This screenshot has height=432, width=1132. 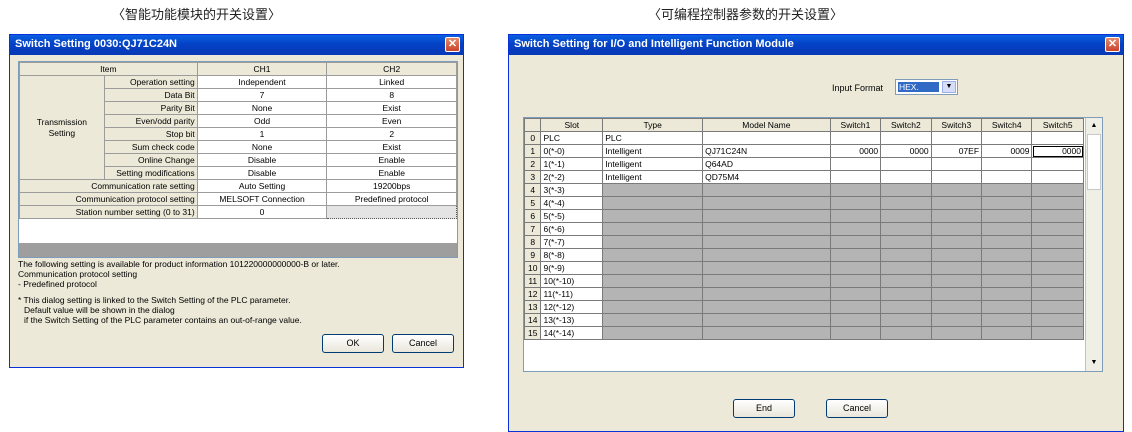 What do you see at coordinates (391, 82) in the screenshot?
I see `ch2-value-cell: Linked` at bounding box center [391, 82].